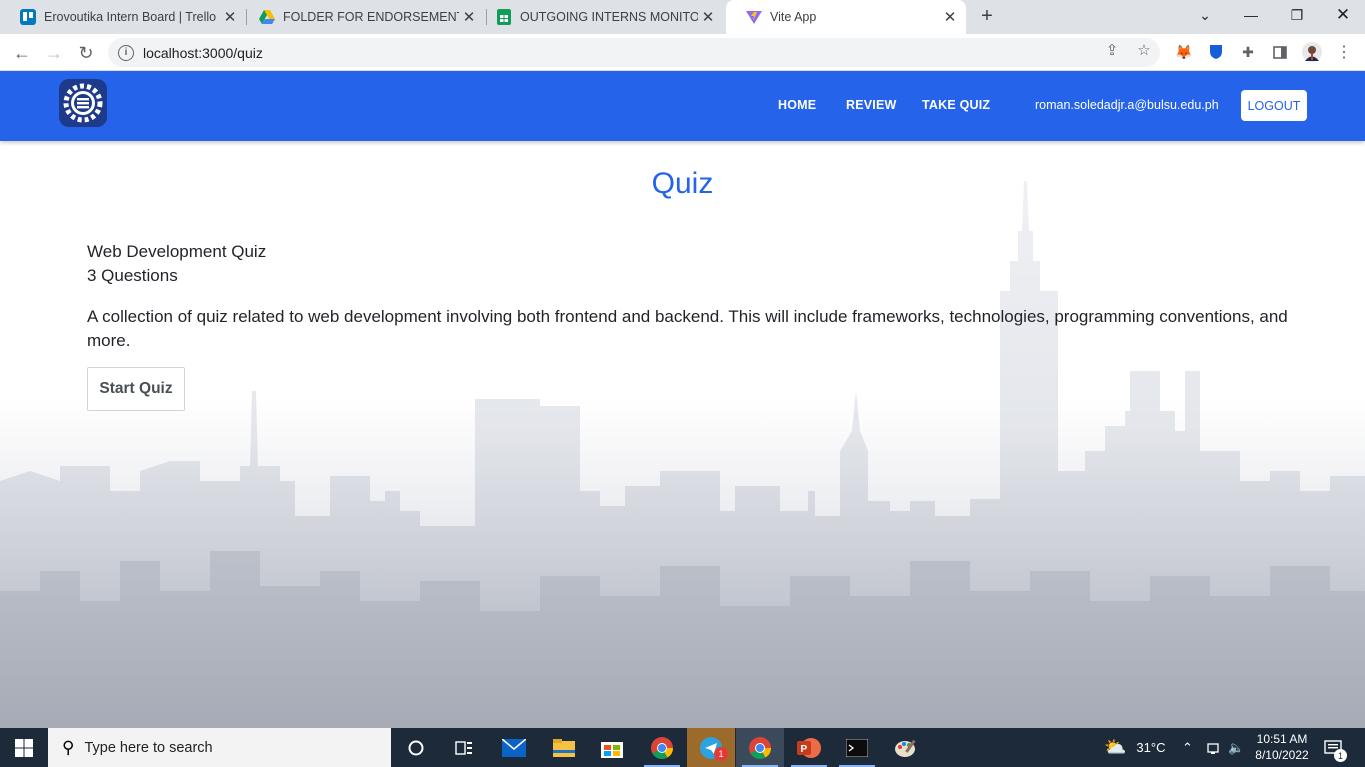 The width and height of the screenshot is (1365, 767). What do you see at coordinates (1342, 15) in the screenshot?
I see `close-window-button: ✕` at bounding box center [1342, 15].